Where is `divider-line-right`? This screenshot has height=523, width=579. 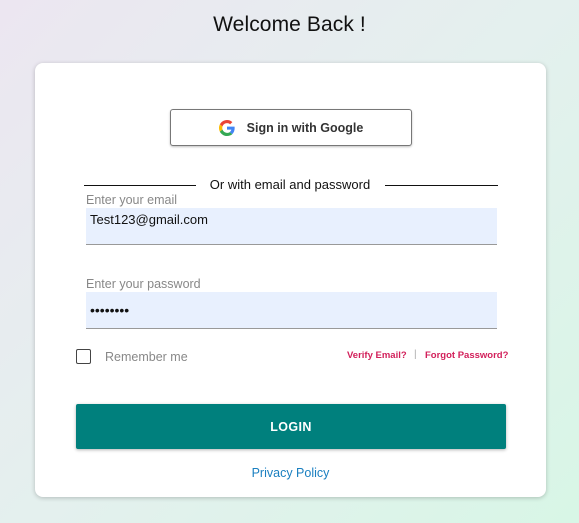
divider-line-right is located at coordinates (441, 185).